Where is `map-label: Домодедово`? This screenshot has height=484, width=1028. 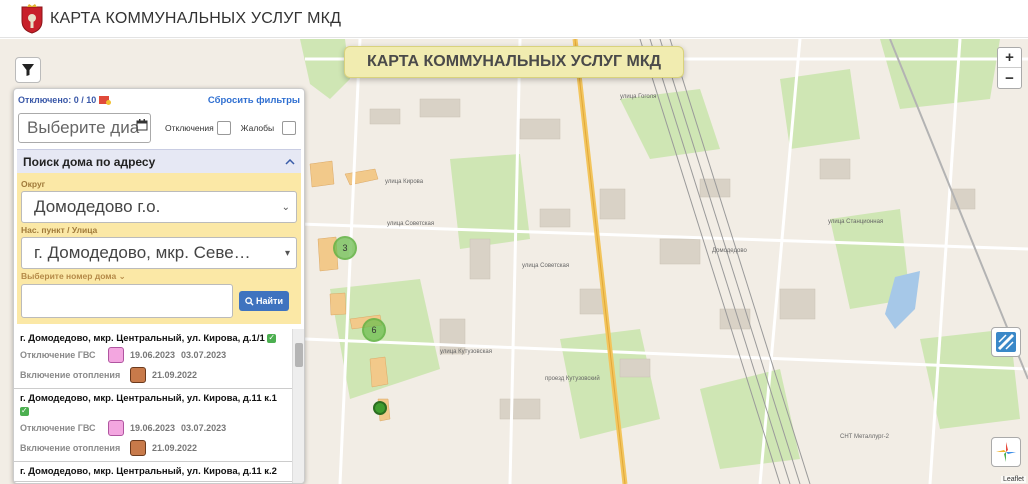
map-label: Домодедово is located at coordinates (729, 251).